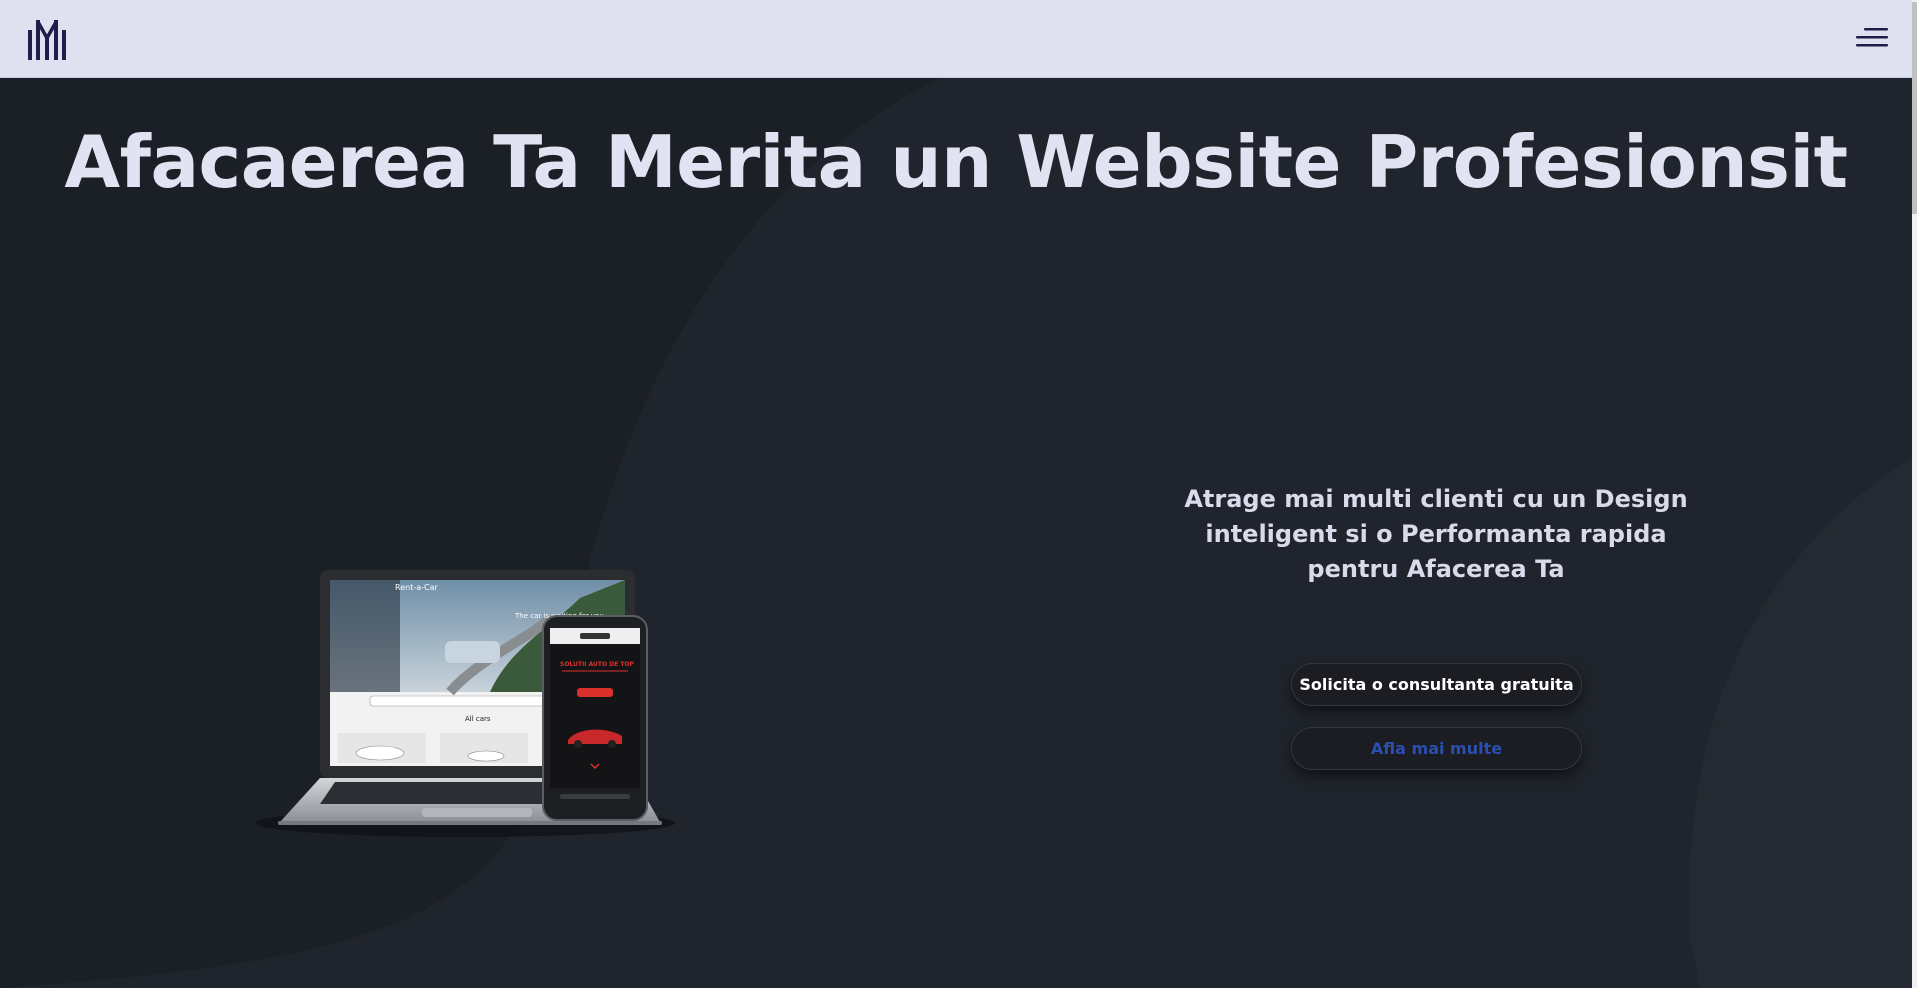 The image size is (1917, 988). Describe the element at coordinates (1436, 684) in the screenshot. I see `free-consultation-button: Solicita o consultanta gratuita` at that location.